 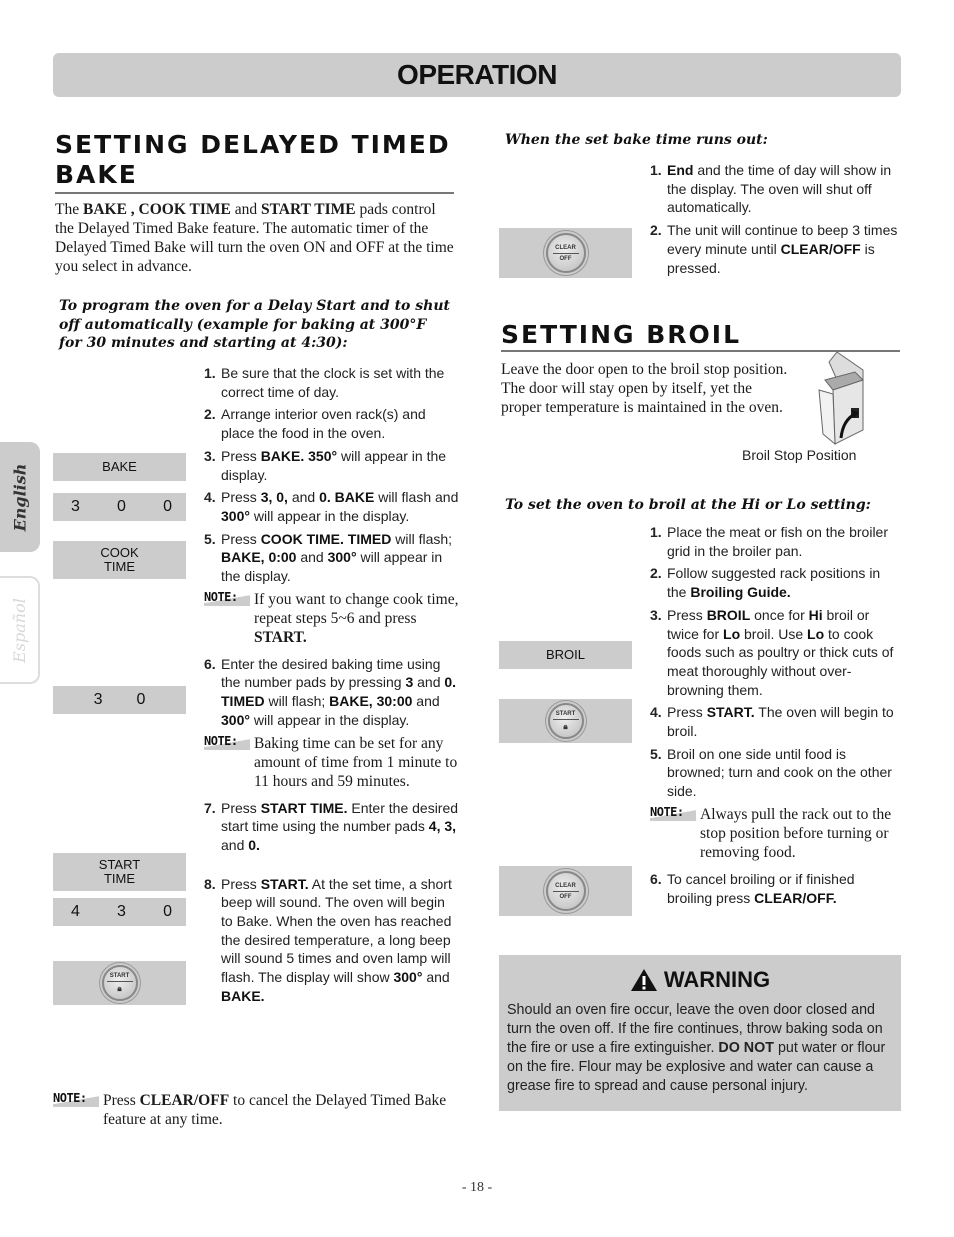 I want to click on clear-button-panel-1: CLEAR OFF, so click(x=565, y=253).